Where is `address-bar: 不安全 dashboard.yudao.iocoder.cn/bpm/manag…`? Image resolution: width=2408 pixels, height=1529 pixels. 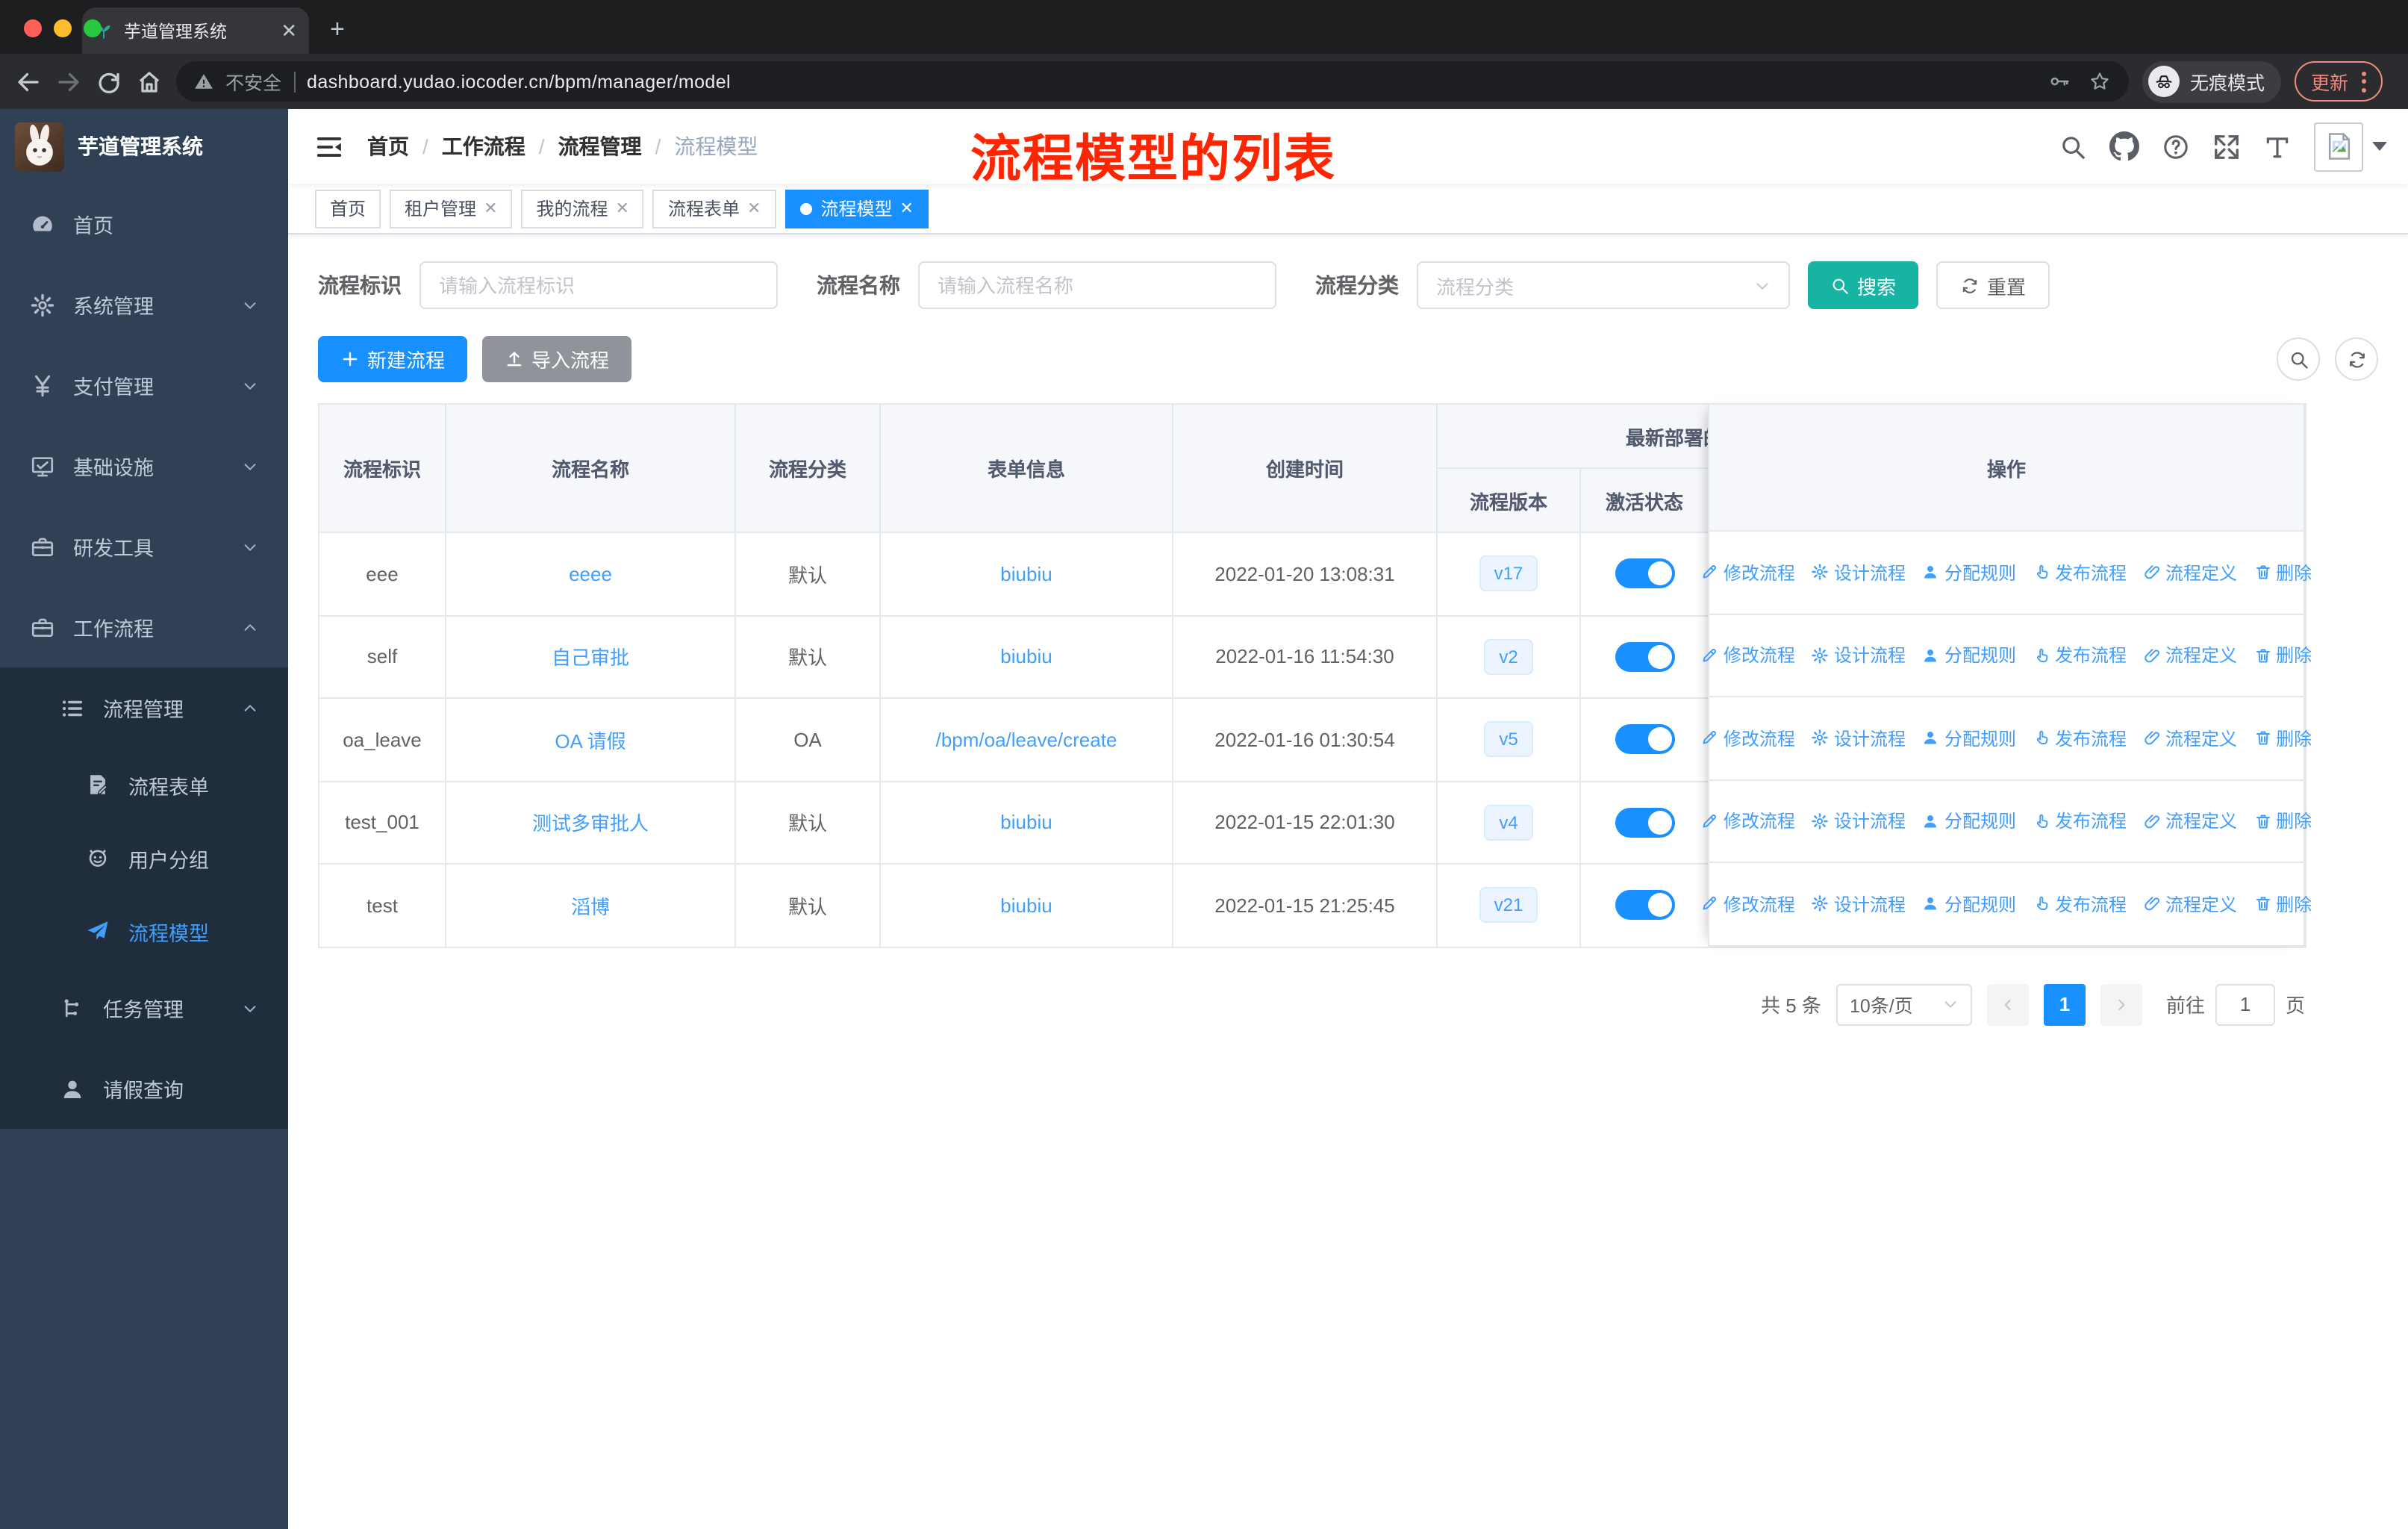
address-bar: 不安全 dashboard.yudao.iocoder.cn/bpm/manag… is located at coordinates (1152, 82).